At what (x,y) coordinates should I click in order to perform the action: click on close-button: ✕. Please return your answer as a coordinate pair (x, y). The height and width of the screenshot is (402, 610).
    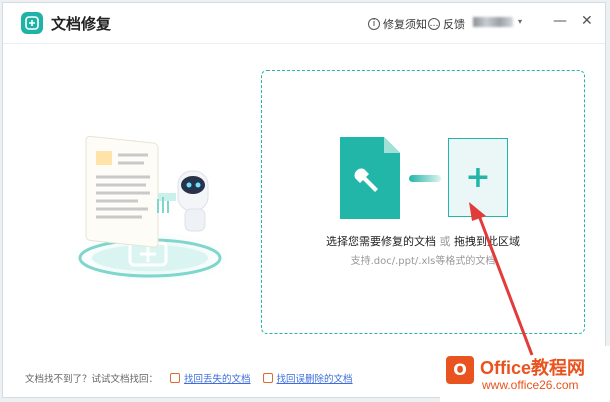
    Looking at the image, I should click on (587, 21).